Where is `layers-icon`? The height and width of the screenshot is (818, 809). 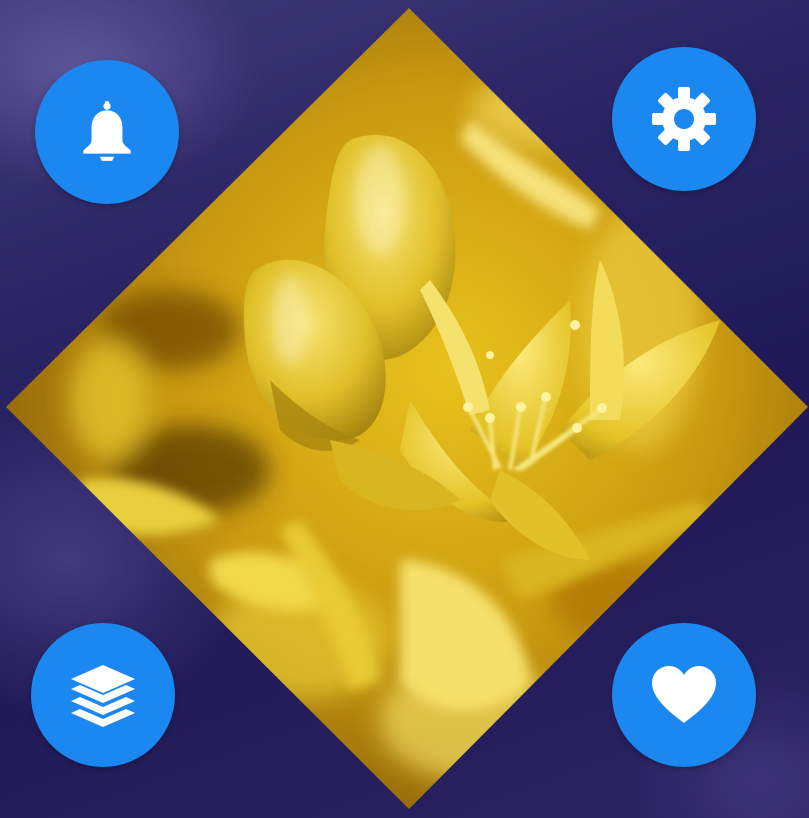 layers-icon is located at coordinates (103, 696).